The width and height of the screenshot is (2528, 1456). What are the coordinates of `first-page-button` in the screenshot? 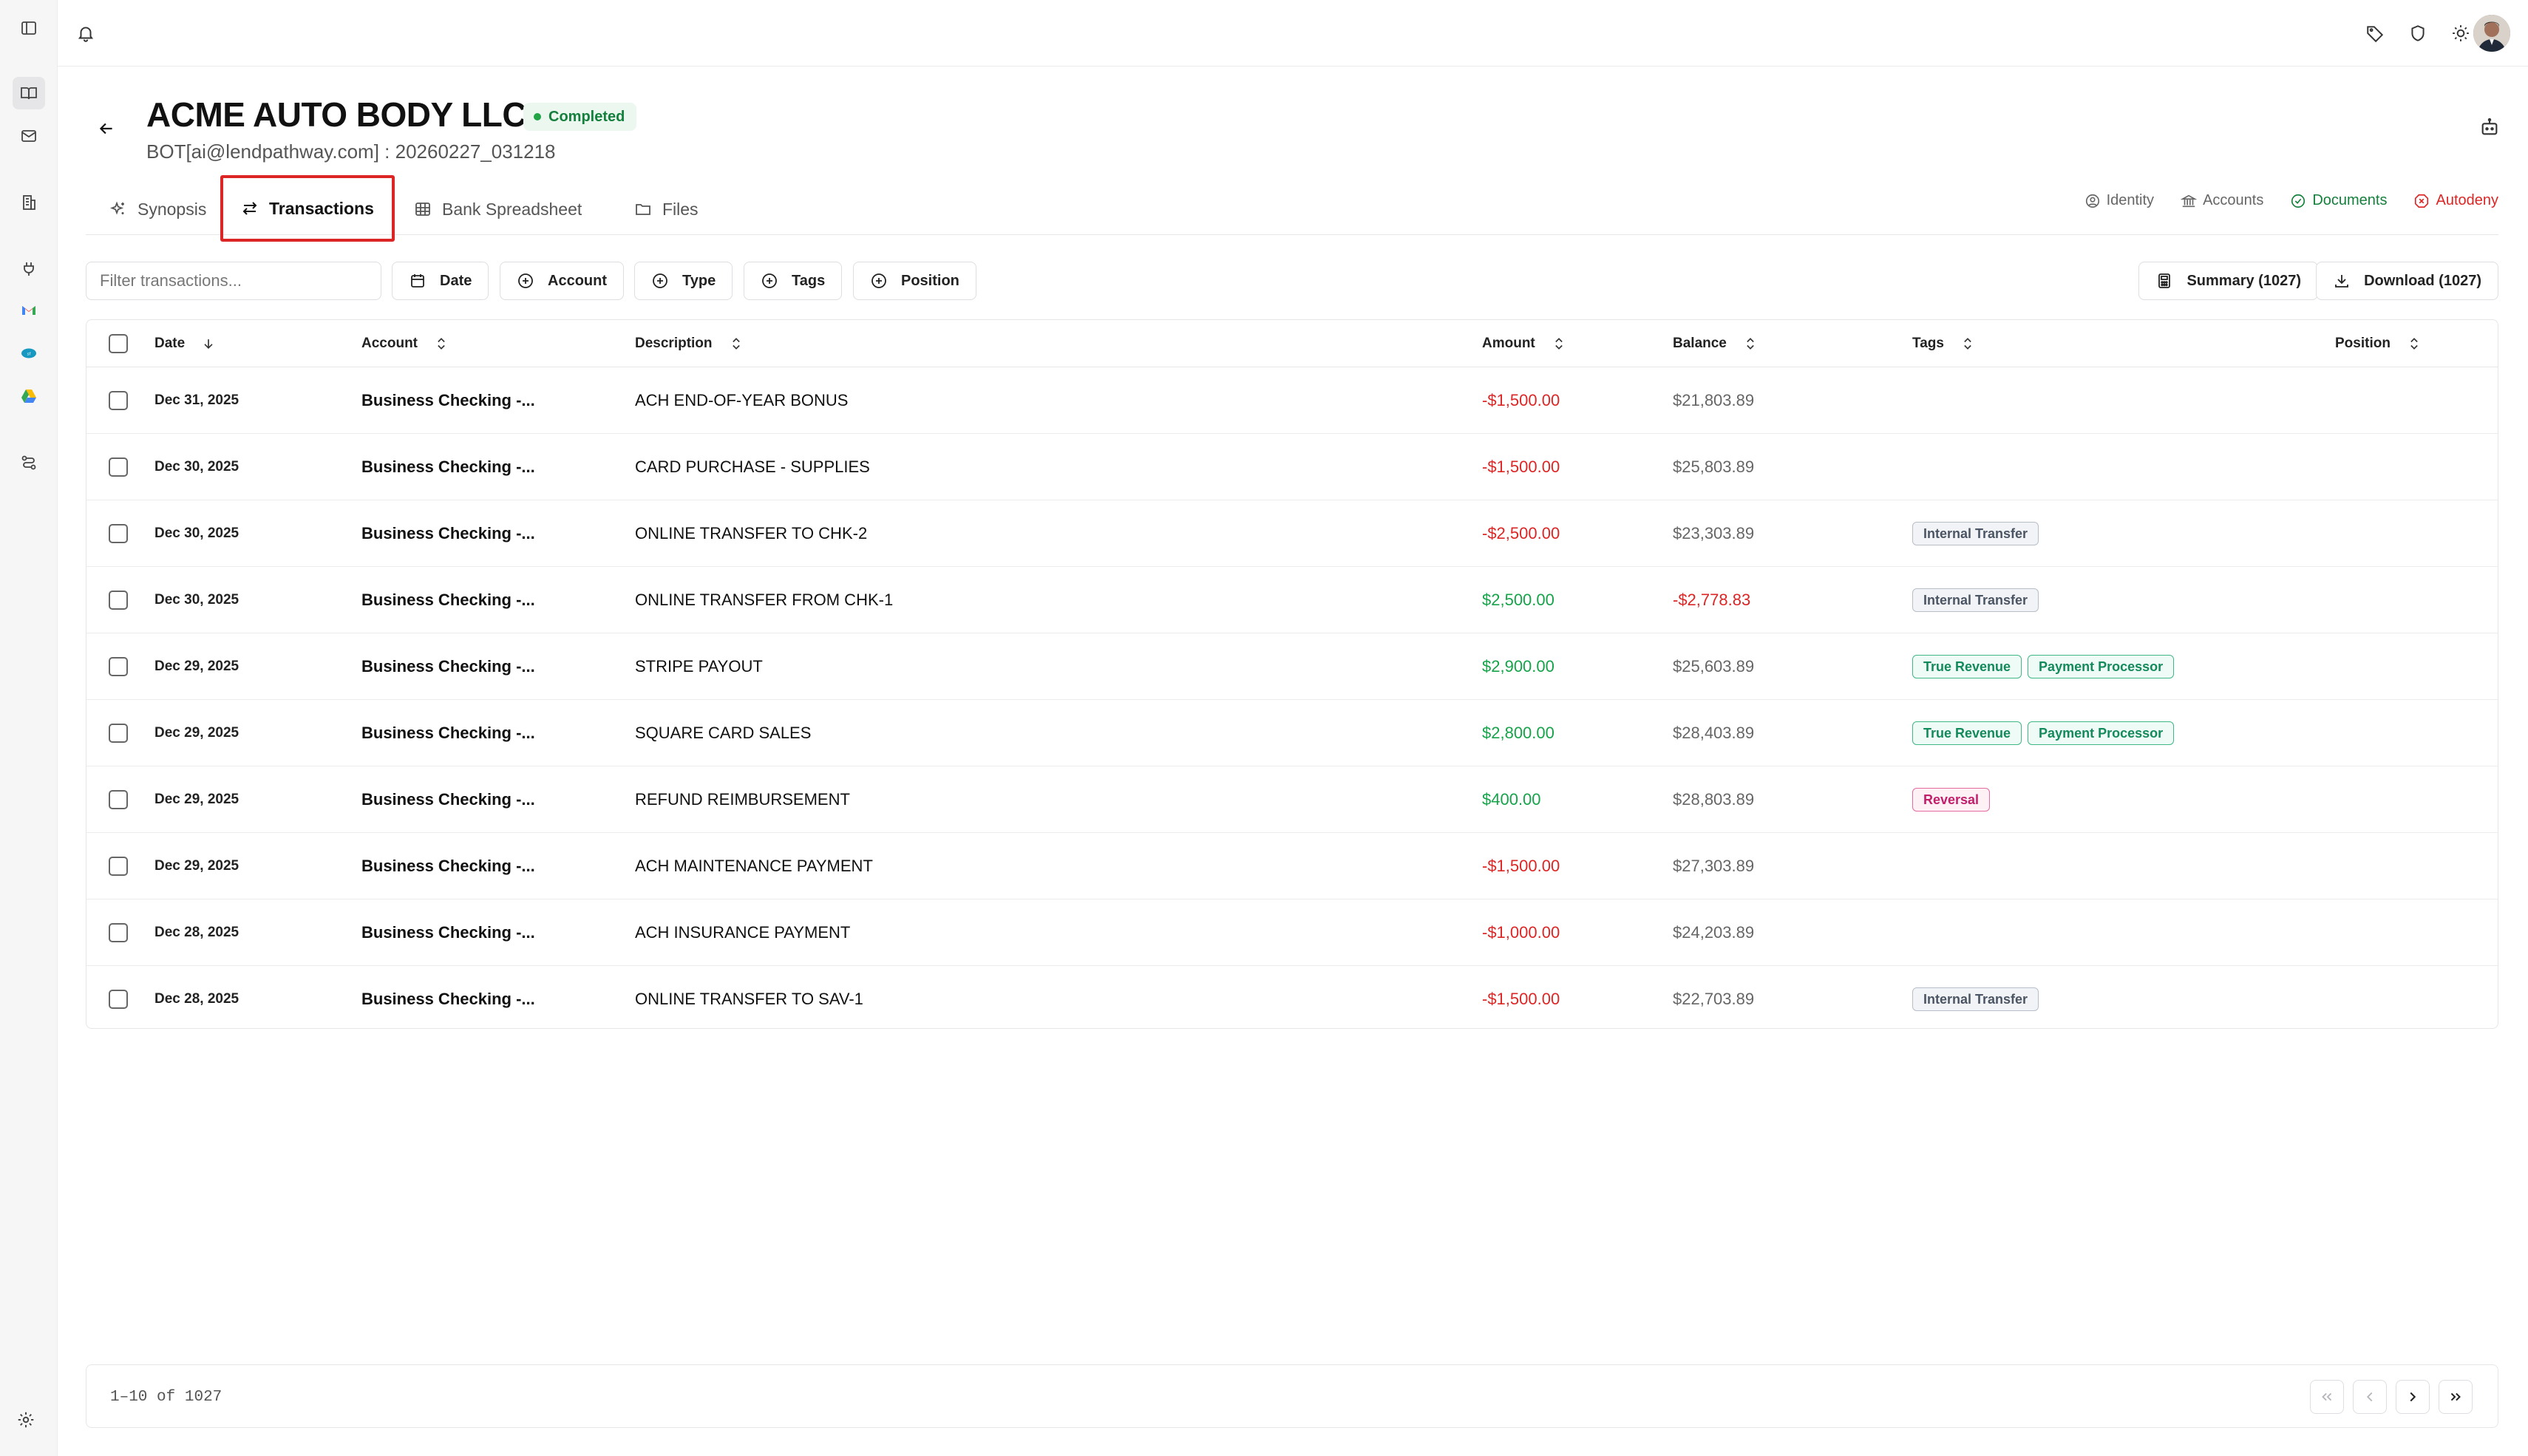 It's located at (2327, 1397).